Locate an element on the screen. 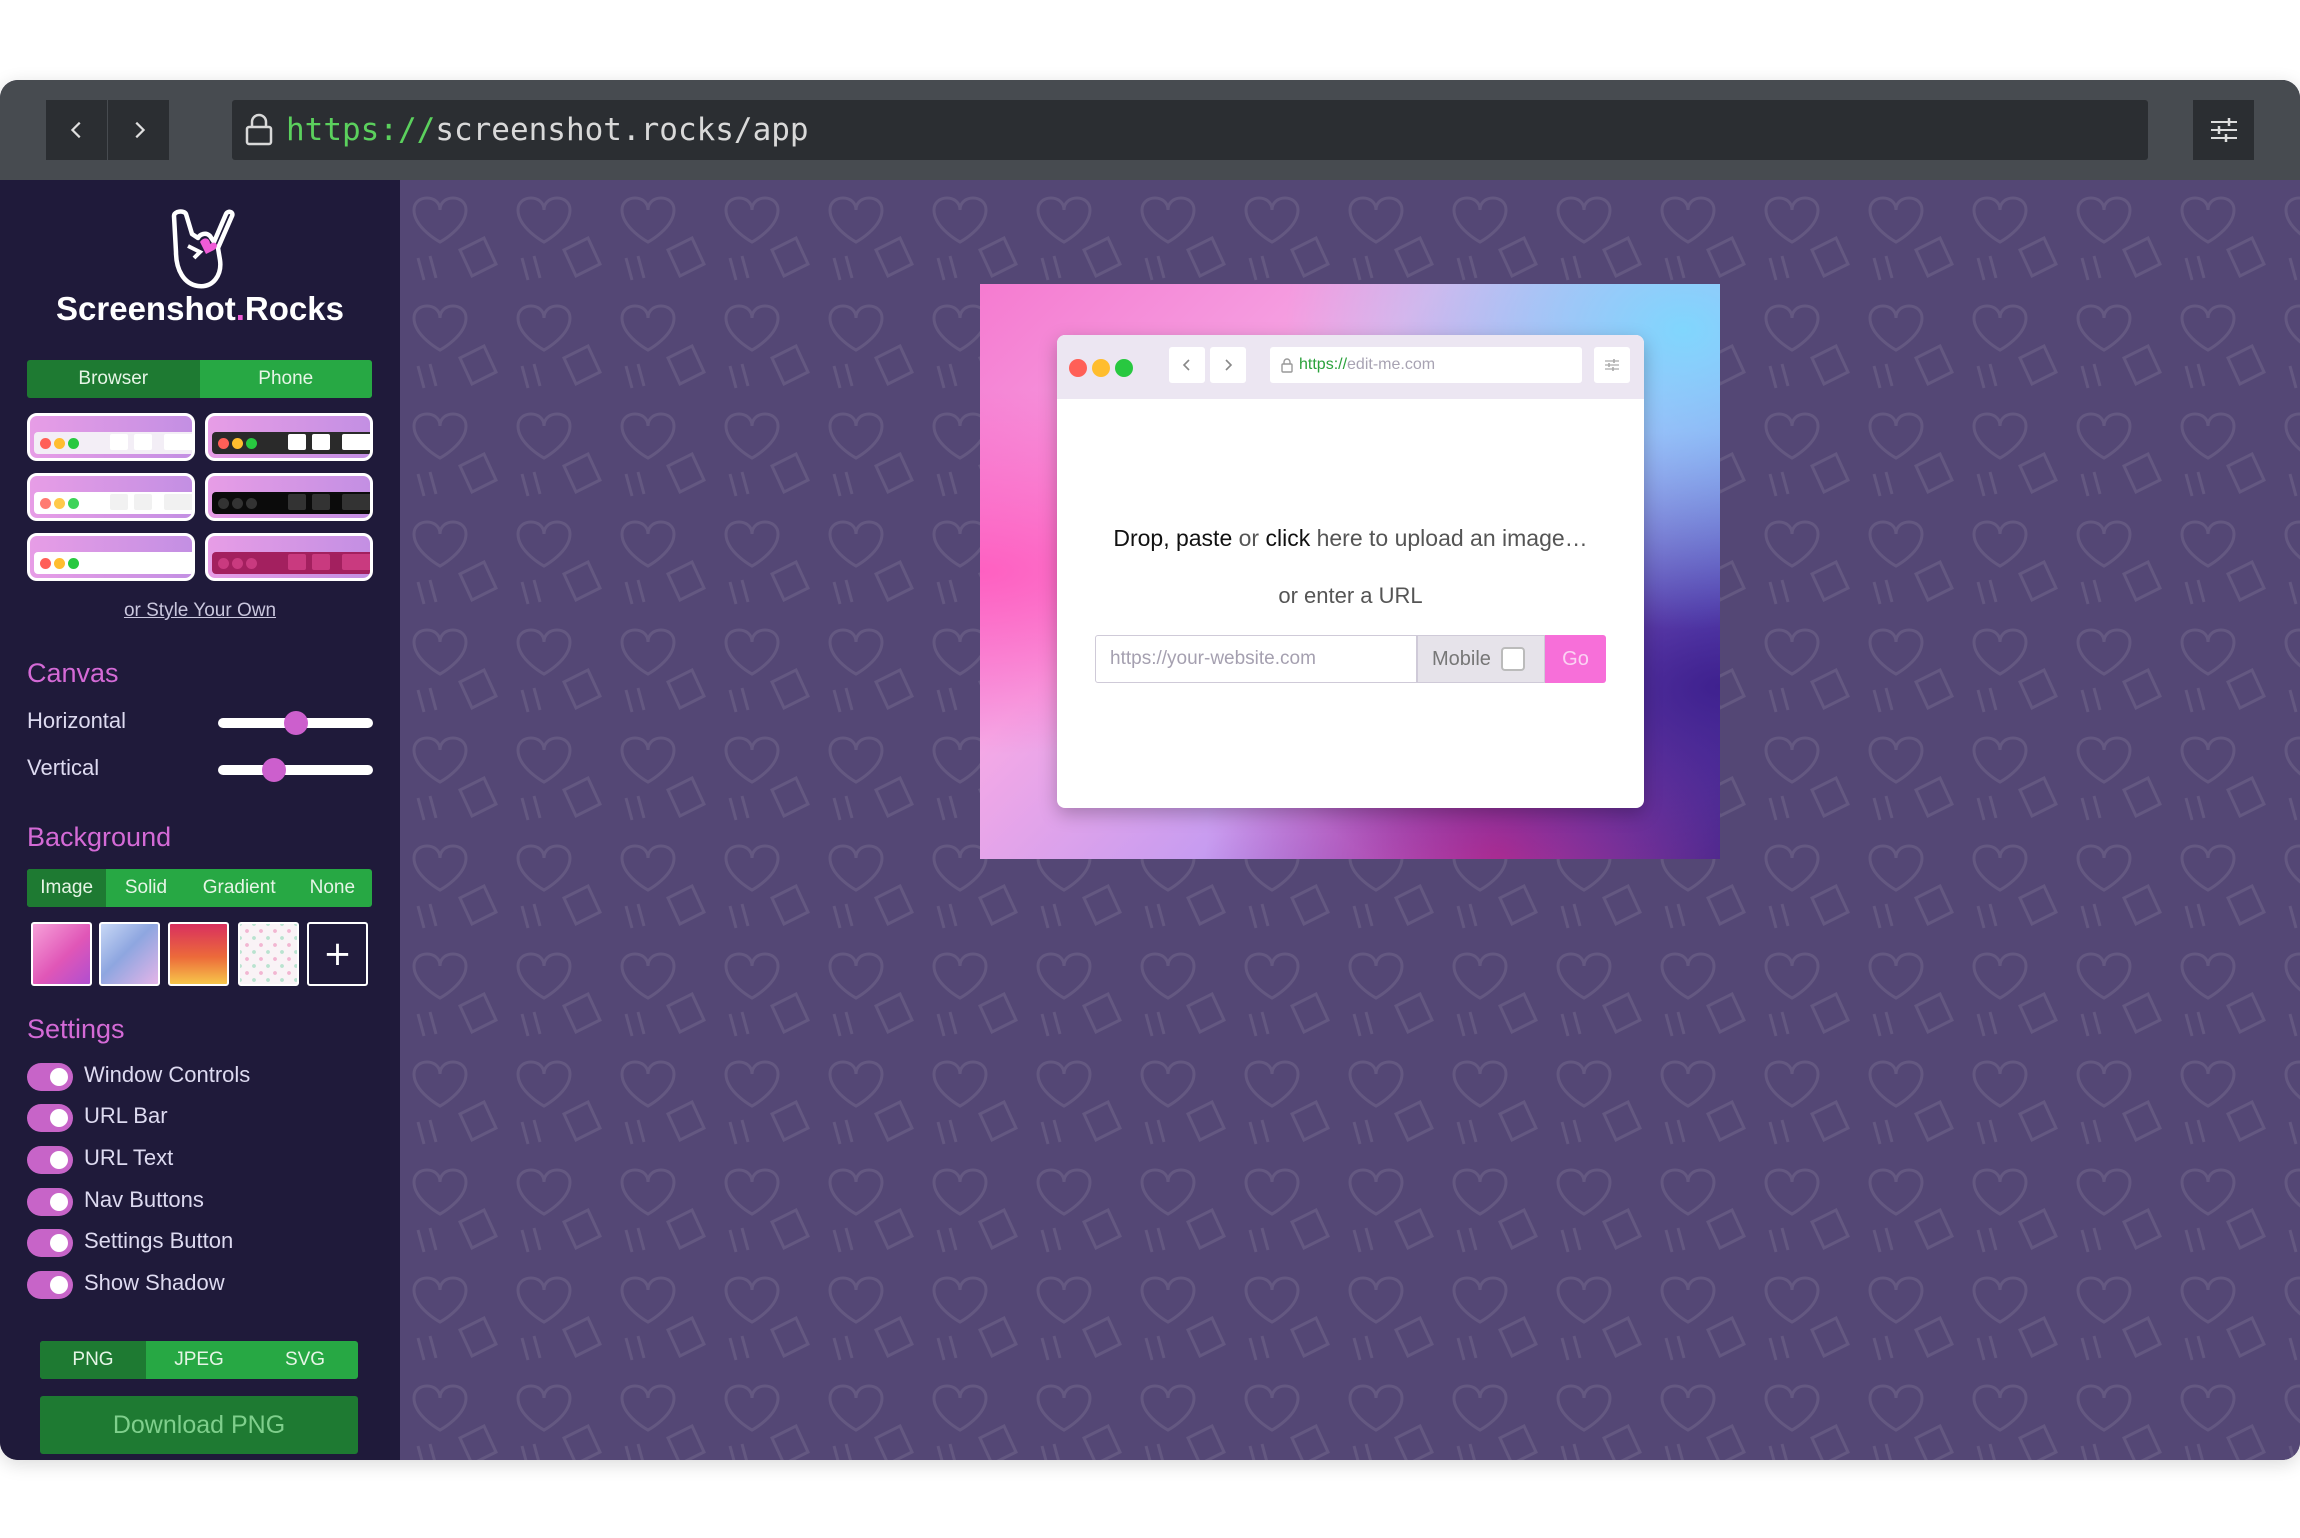  drop-sep: , is located at coordinates (1169, 538).